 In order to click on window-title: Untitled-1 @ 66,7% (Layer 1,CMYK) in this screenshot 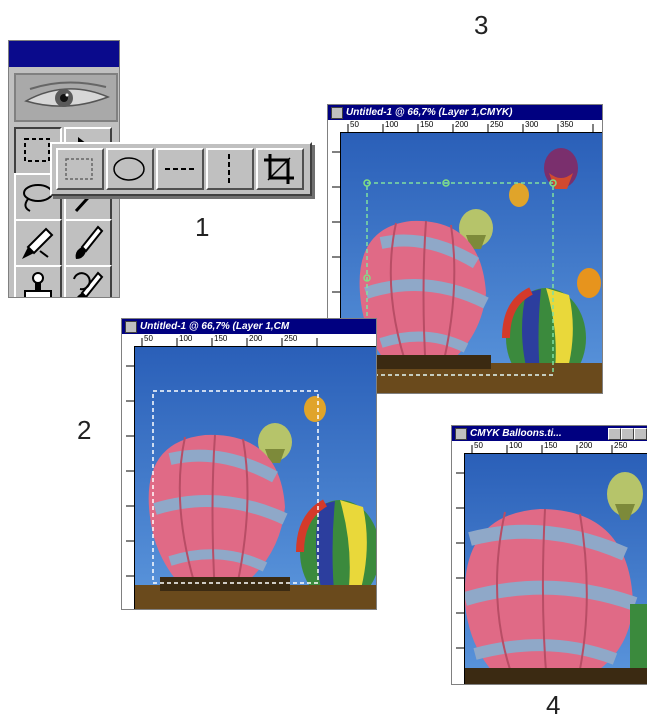, I will do `click(429, 112)`.